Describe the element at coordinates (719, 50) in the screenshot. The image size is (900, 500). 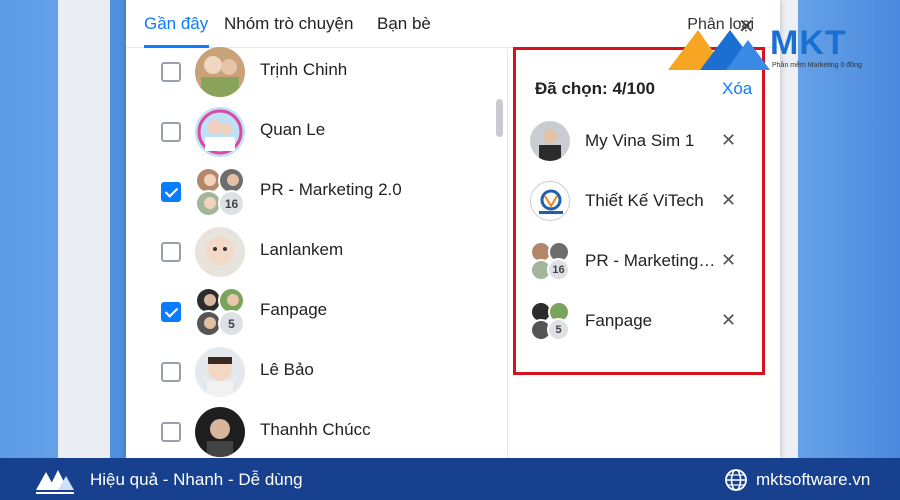
I see `brand-logo-mark` at that location.